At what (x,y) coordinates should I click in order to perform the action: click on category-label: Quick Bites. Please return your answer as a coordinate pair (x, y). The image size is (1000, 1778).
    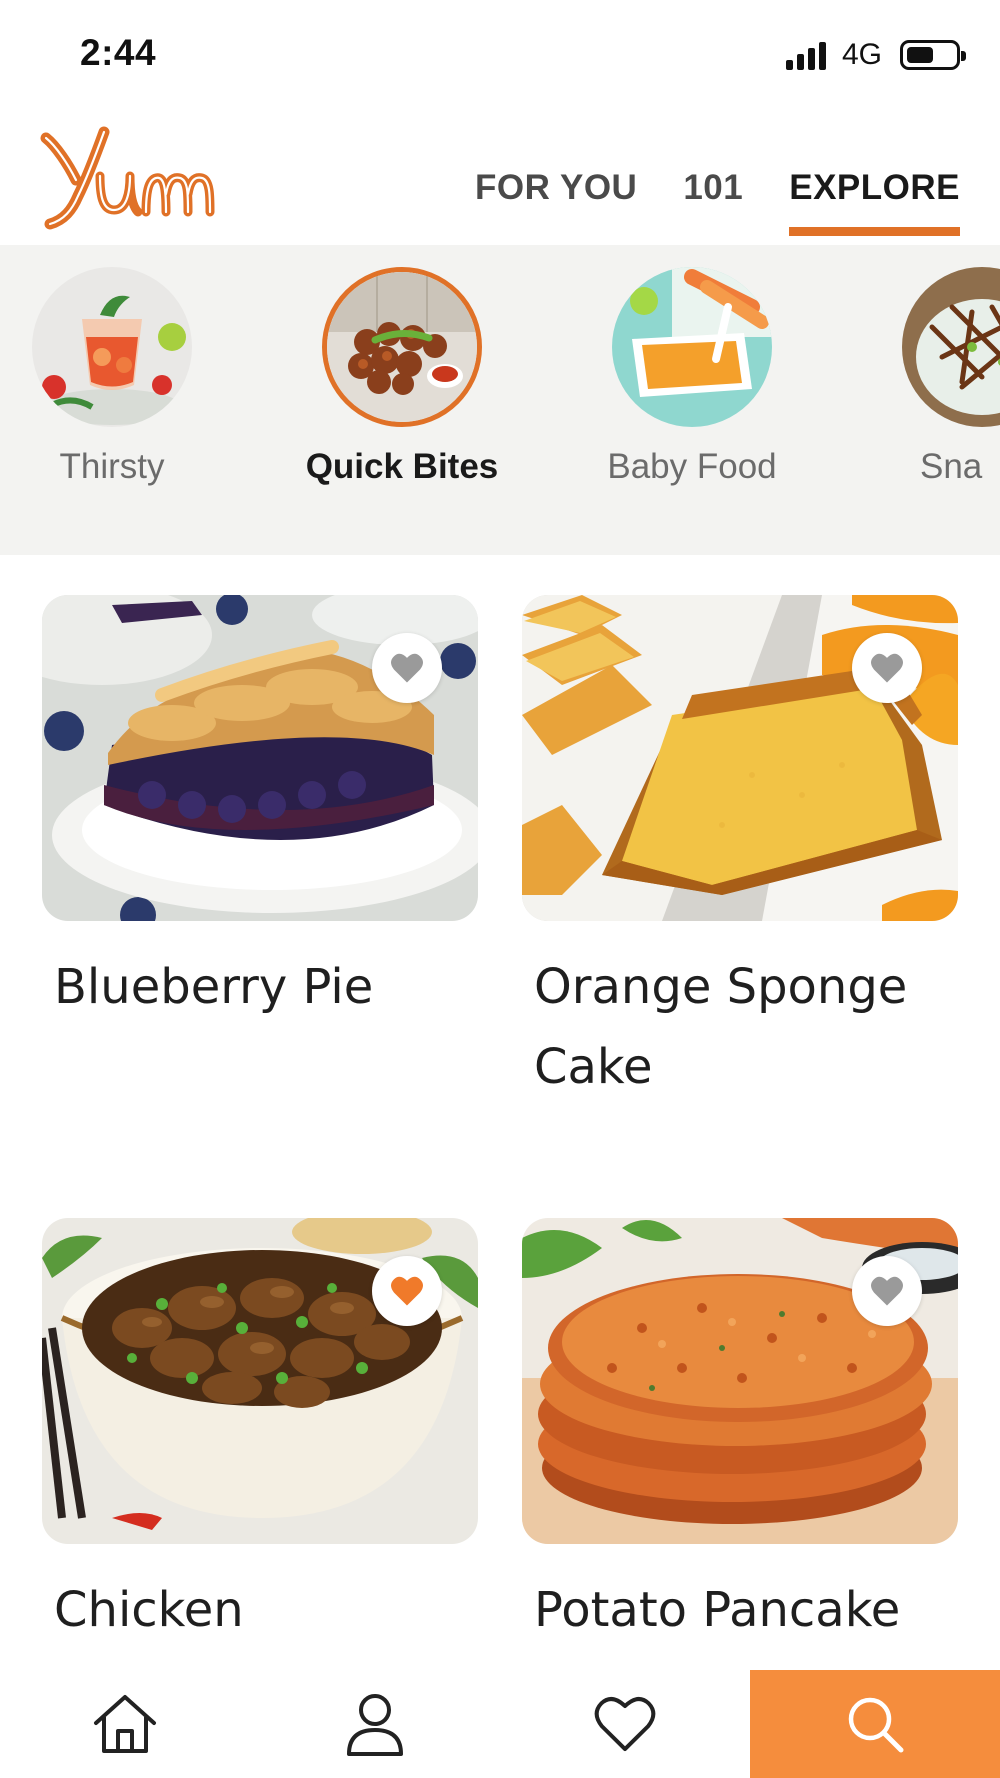
    Looking at the image, I should click on (402, 466).